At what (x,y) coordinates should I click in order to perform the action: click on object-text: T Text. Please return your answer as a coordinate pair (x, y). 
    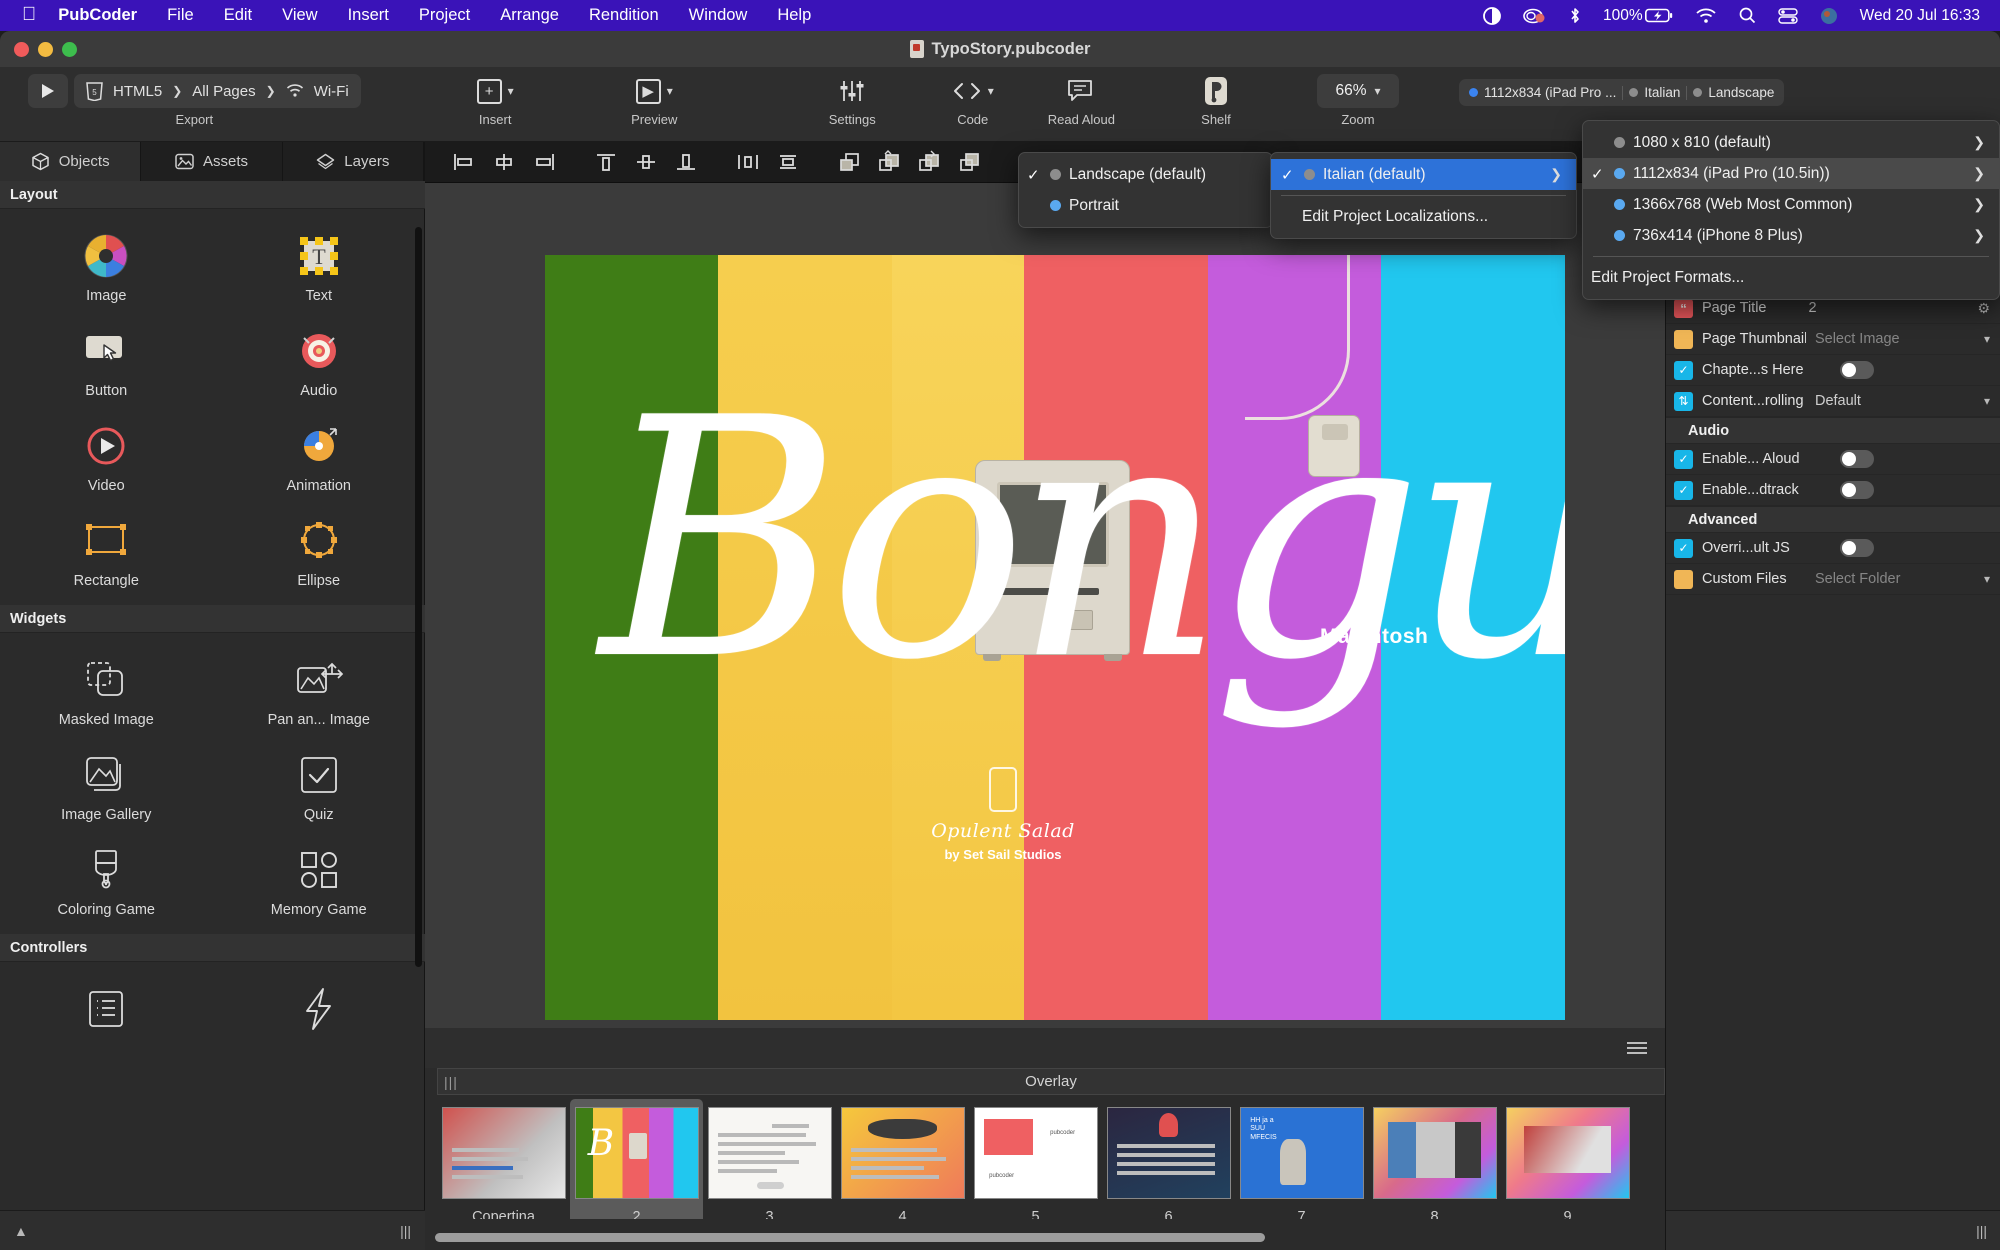
    Looking at the image, I should click on (319, 266).